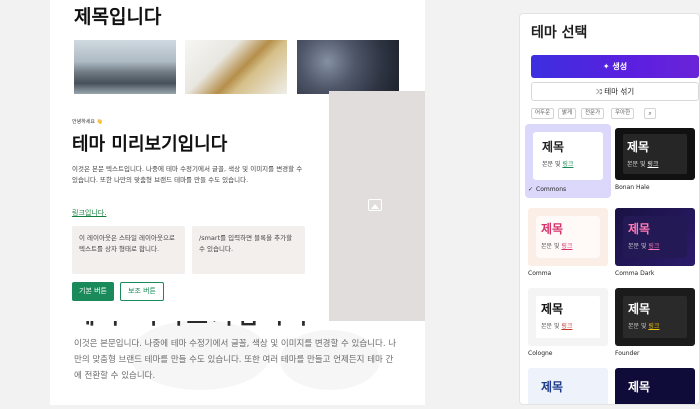 This screenshot has height=409, width=700. I want to click on preview-box: /smart를 입력하면 블록을 추가할 수 있습니다., so click(248, 250).